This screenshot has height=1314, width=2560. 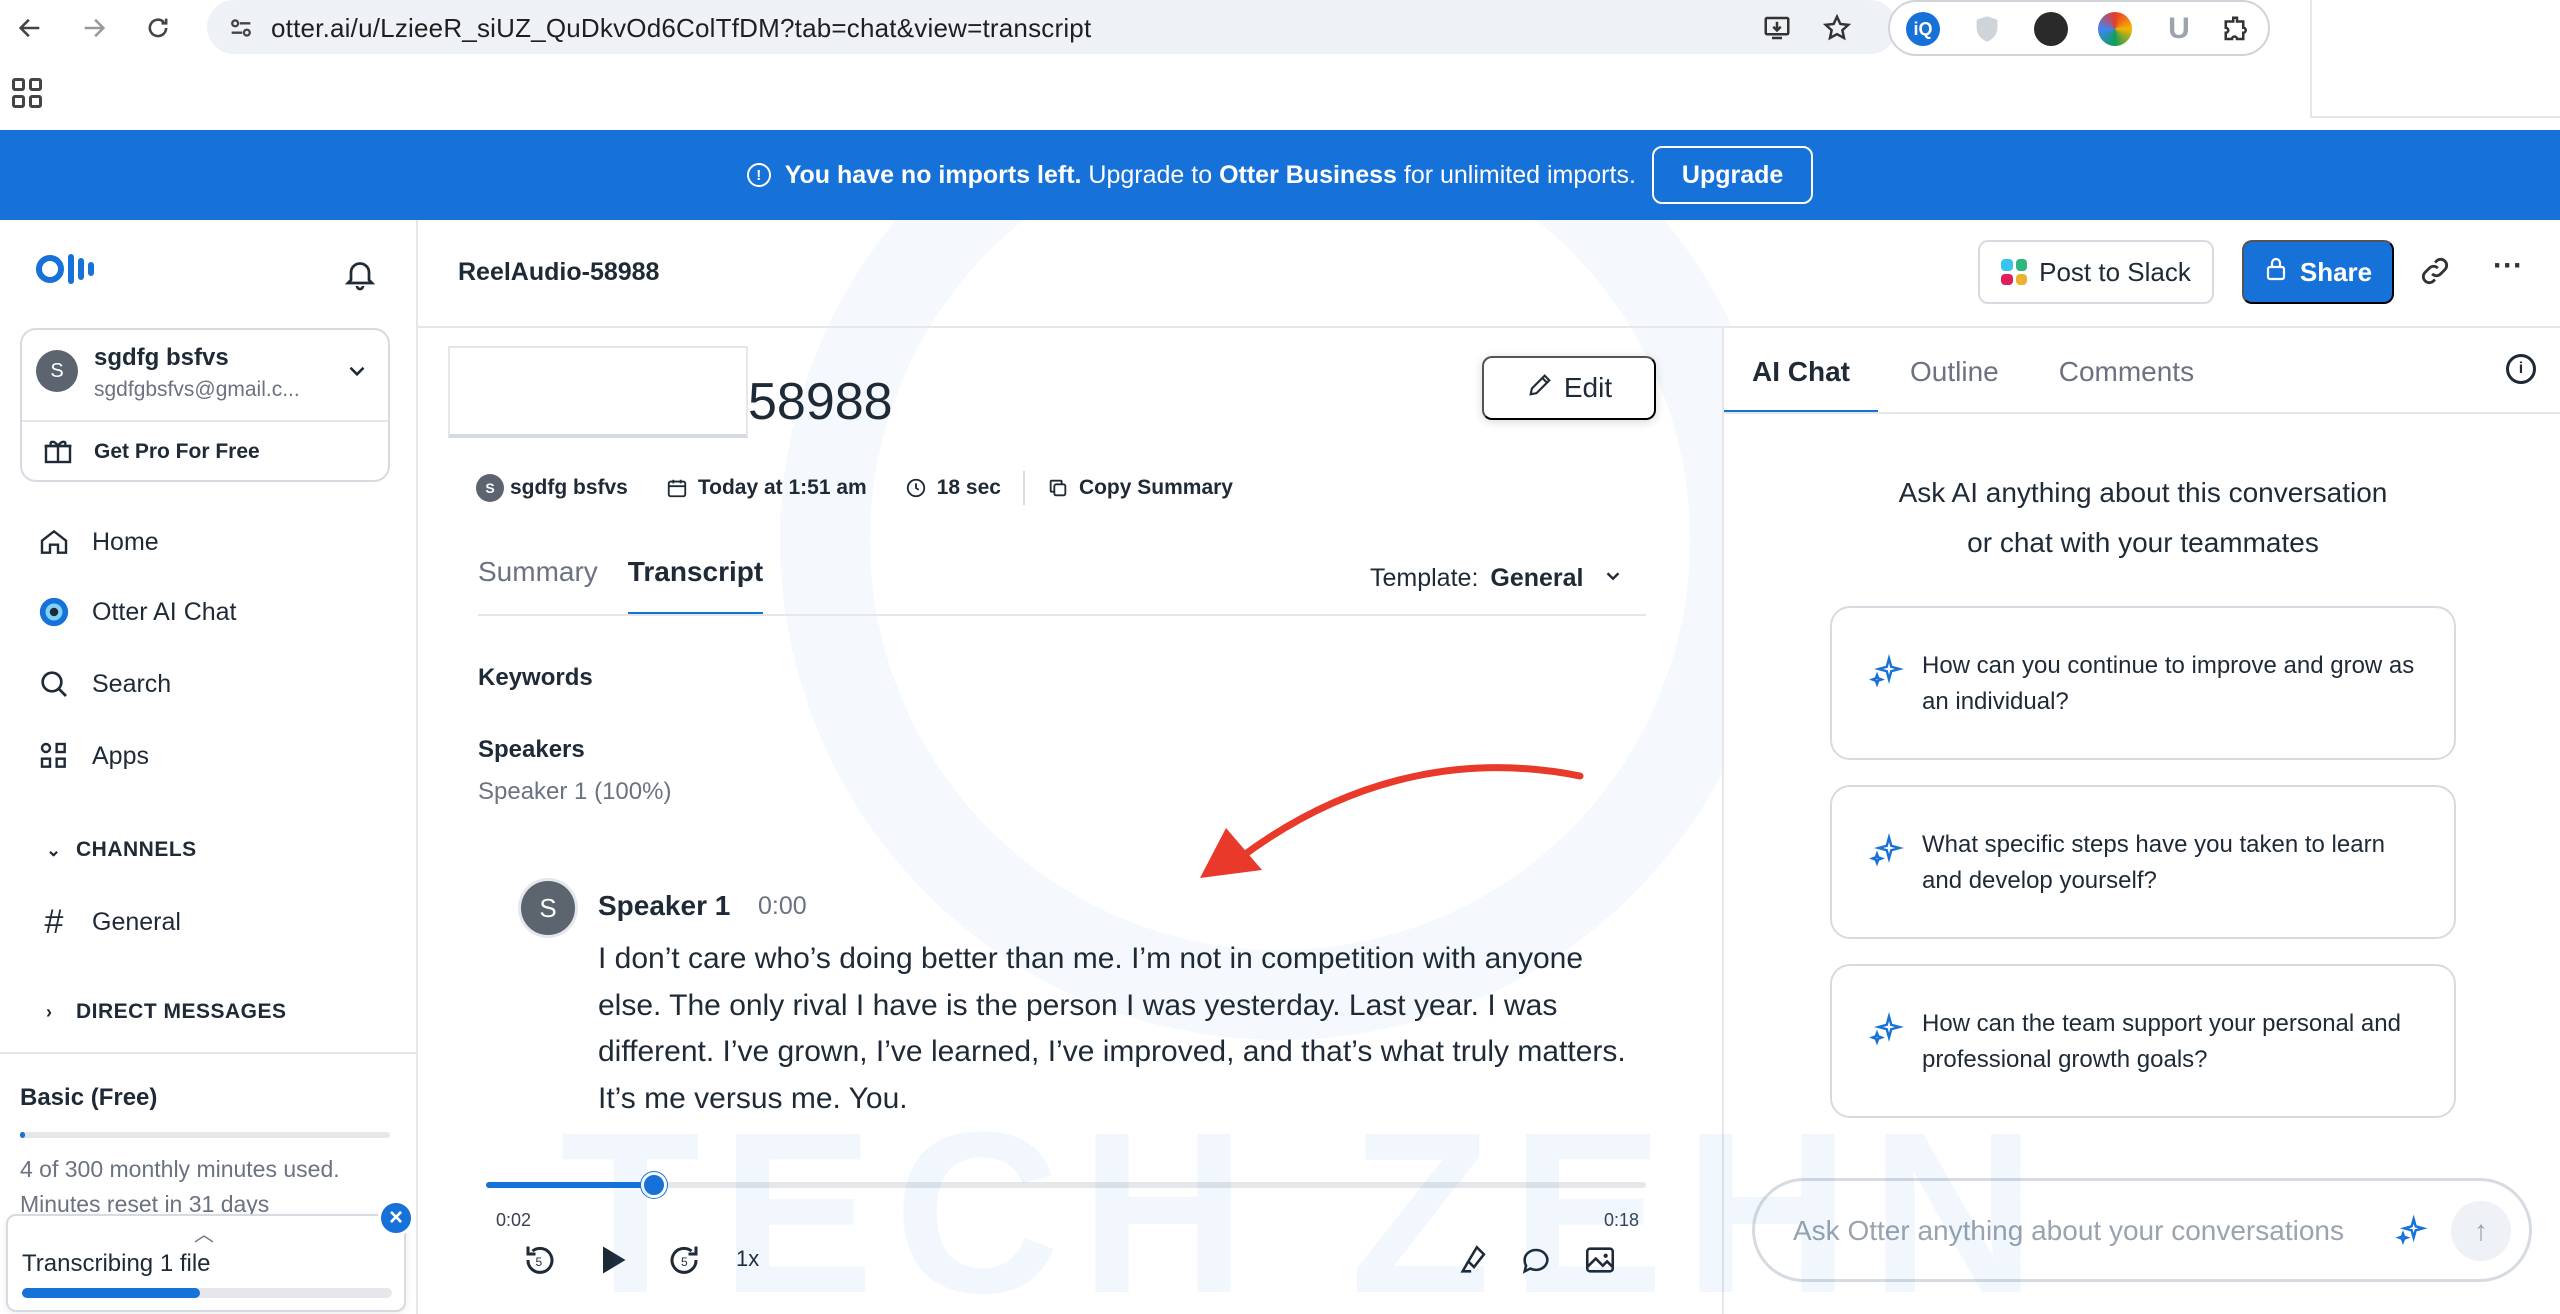 I want to click on highlight-icon, so click(x=1474, y=1260).